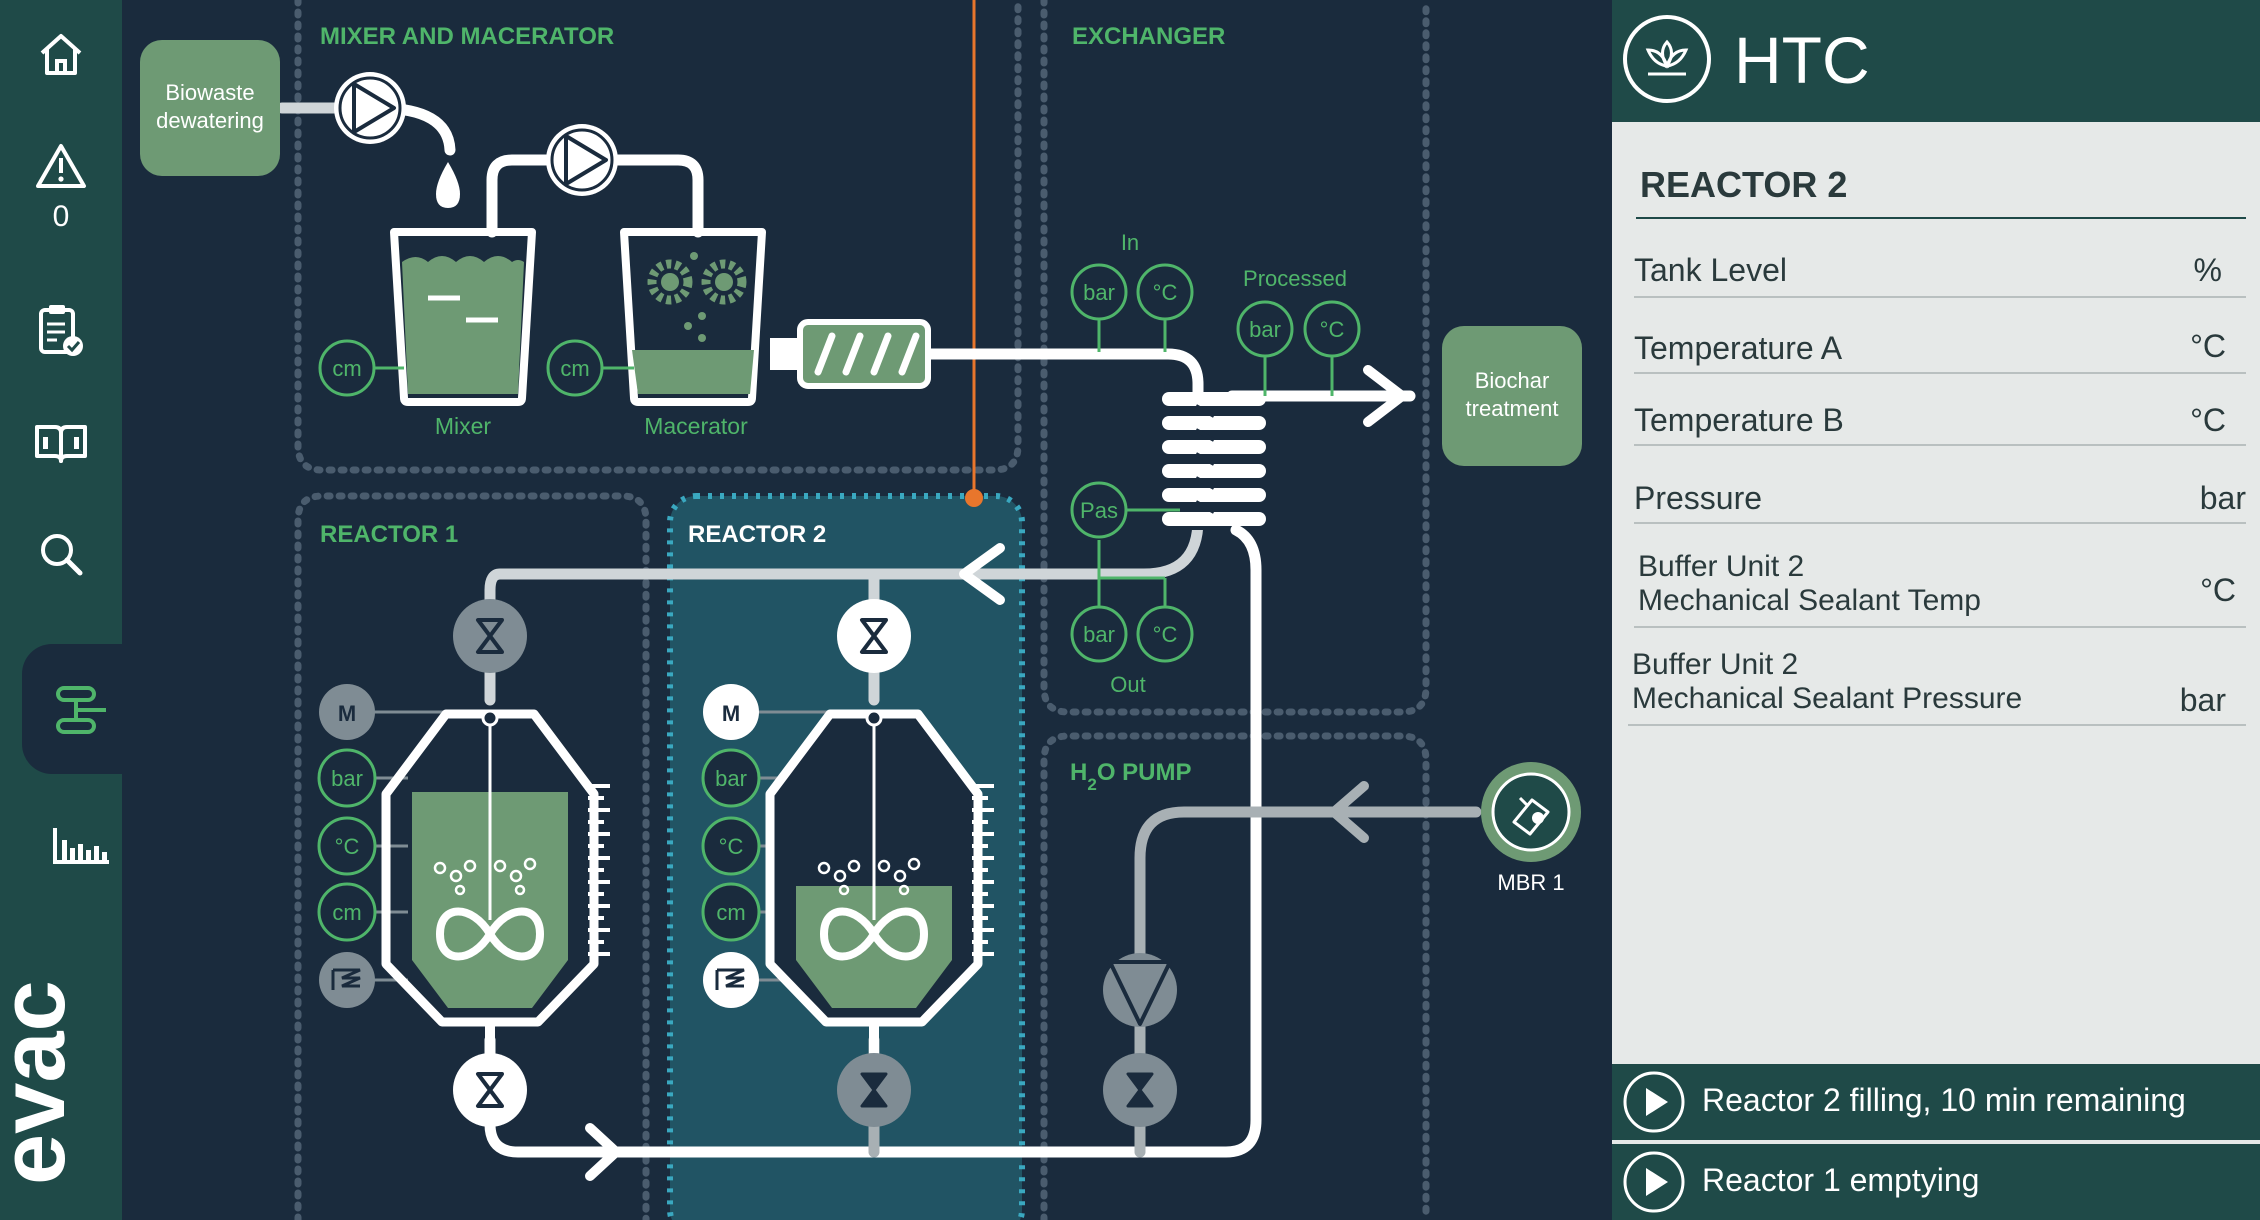 This screenshot has width=2260, height=1220. Describe the element at coordinates (210, 120) in the screenshot. I see `biowaste-label-line2: dewatering` at that location.